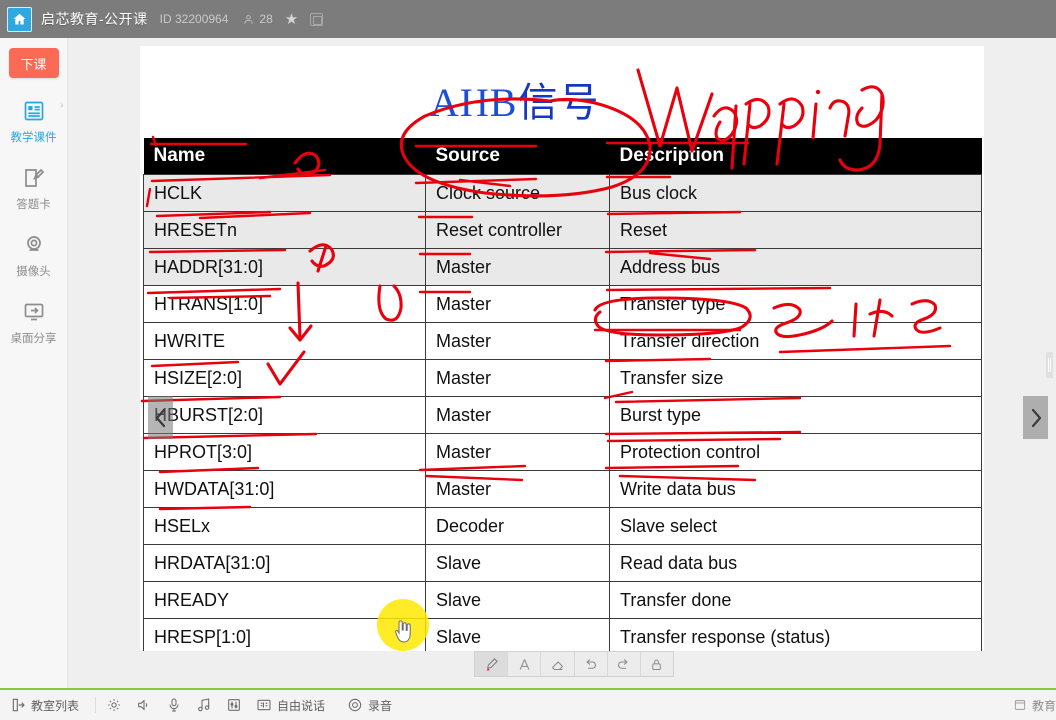 The image size is (1056, 720). Describe the element at coordinates (94, 19) in the screenshot. I see `room-title: 启芯教育-公开课` at that location.